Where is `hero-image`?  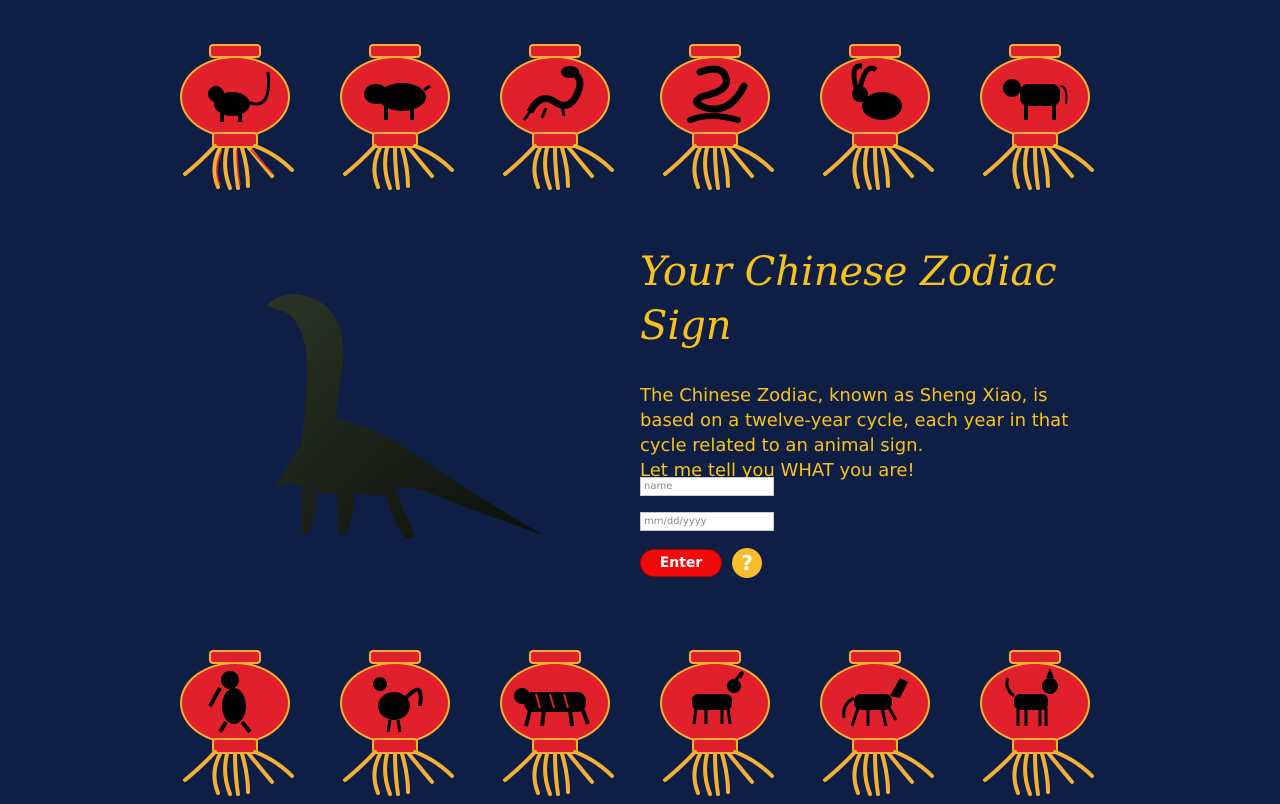
hero-image is located at coordinates (405, 420).